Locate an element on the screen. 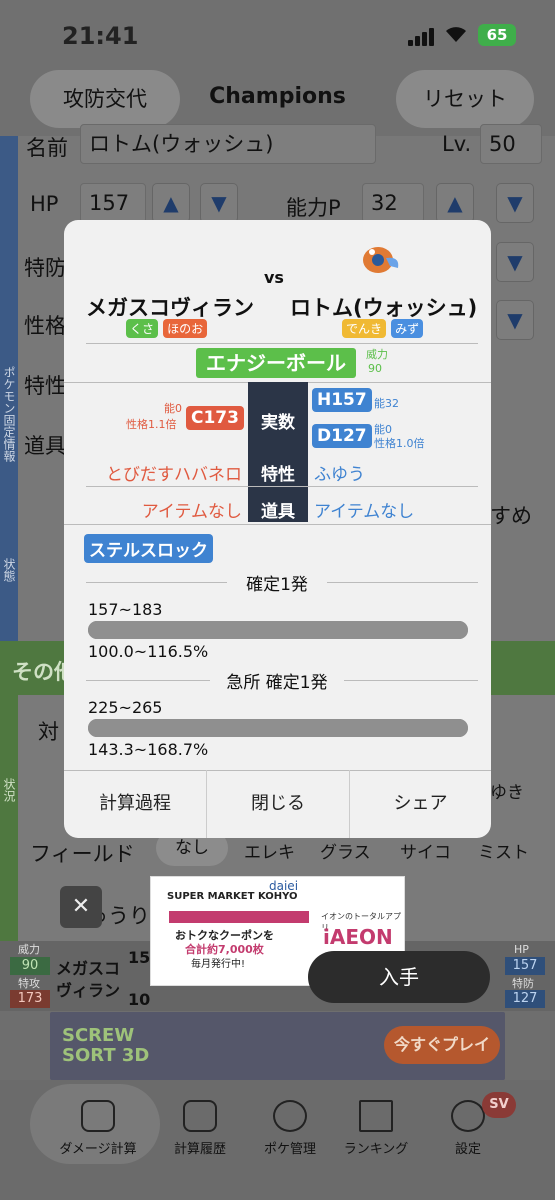  normal-damage-range: 157~183 is located at coordinates (125, 609).